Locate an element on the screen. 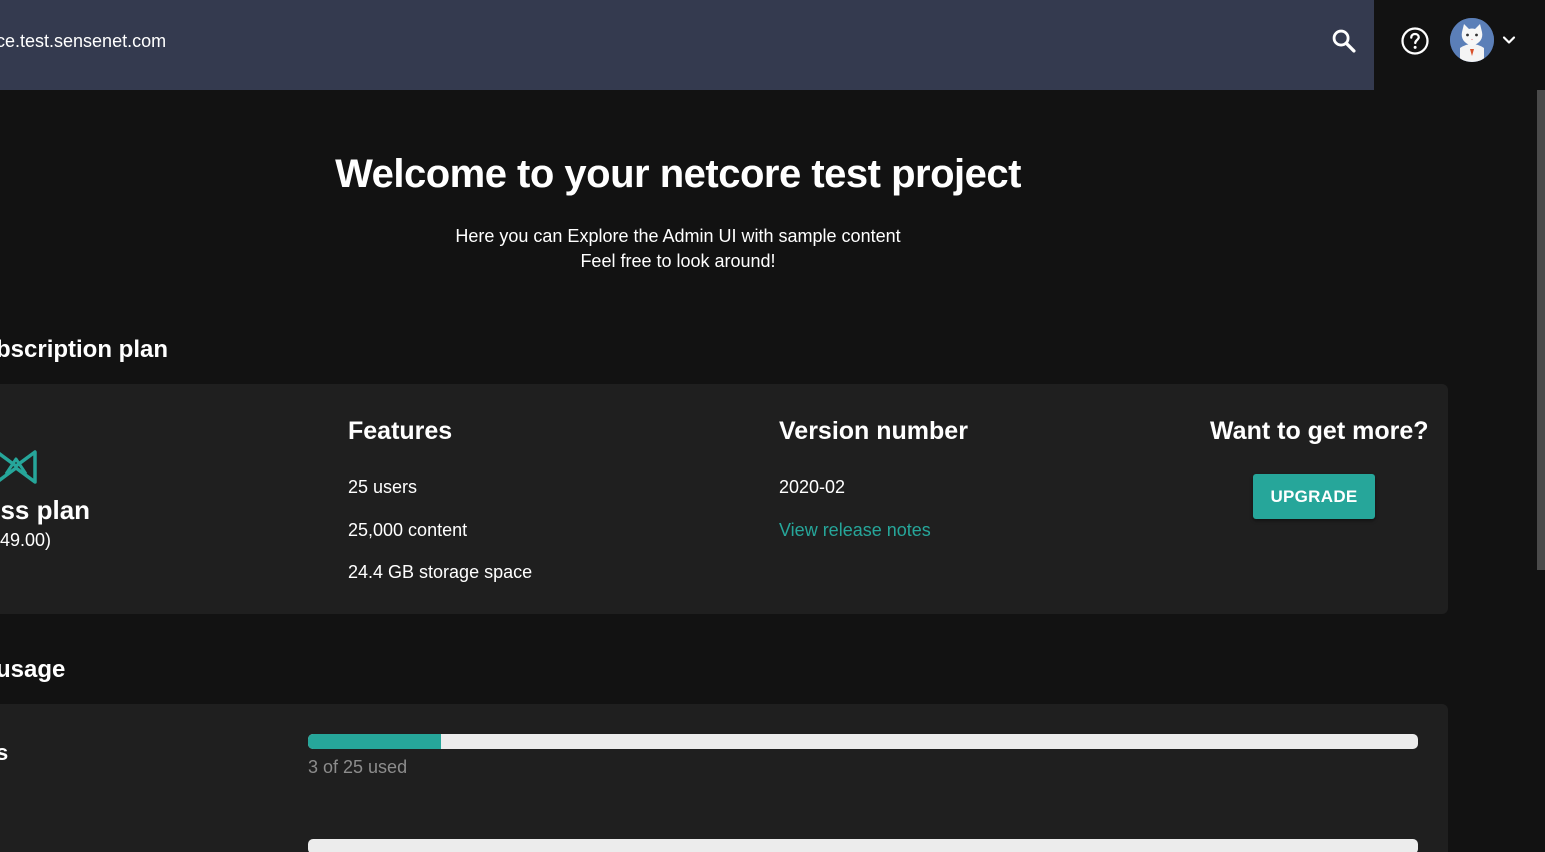 This screenshot has width=1545, height=852. content-usage-bar is located at coordinates (863, 845).